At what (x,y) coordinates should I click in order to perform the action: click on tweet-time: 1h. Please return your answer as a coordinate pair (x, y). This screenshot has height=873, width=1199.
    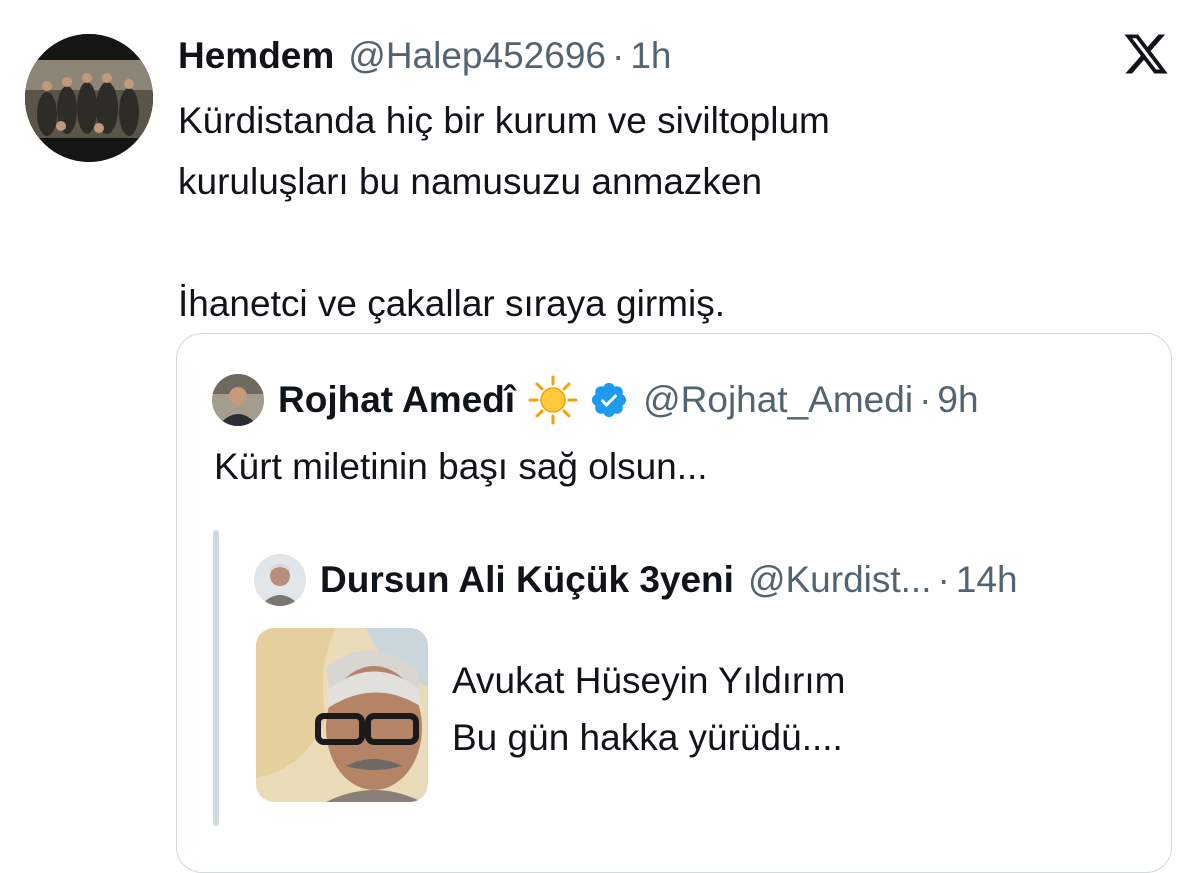
    Looking at the image, I should click on (650, 56).